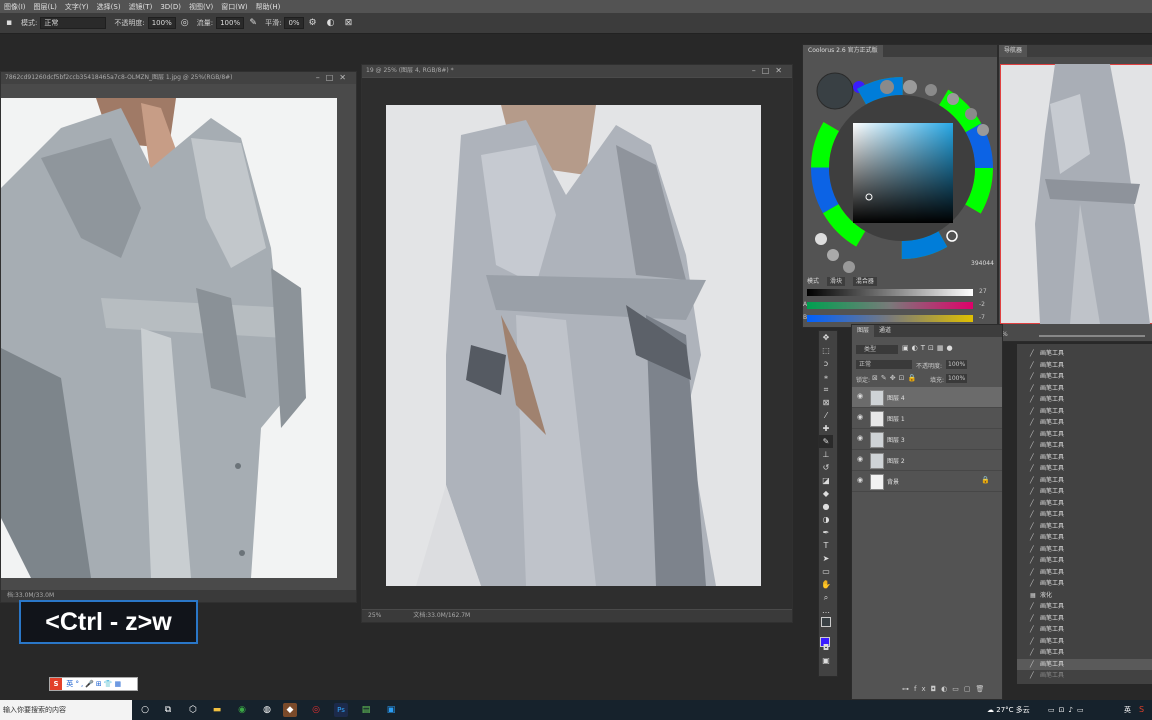 The width and height of the screenshot is (1152, 720). I want to click on mode-select: 正常, so click(73, 23).